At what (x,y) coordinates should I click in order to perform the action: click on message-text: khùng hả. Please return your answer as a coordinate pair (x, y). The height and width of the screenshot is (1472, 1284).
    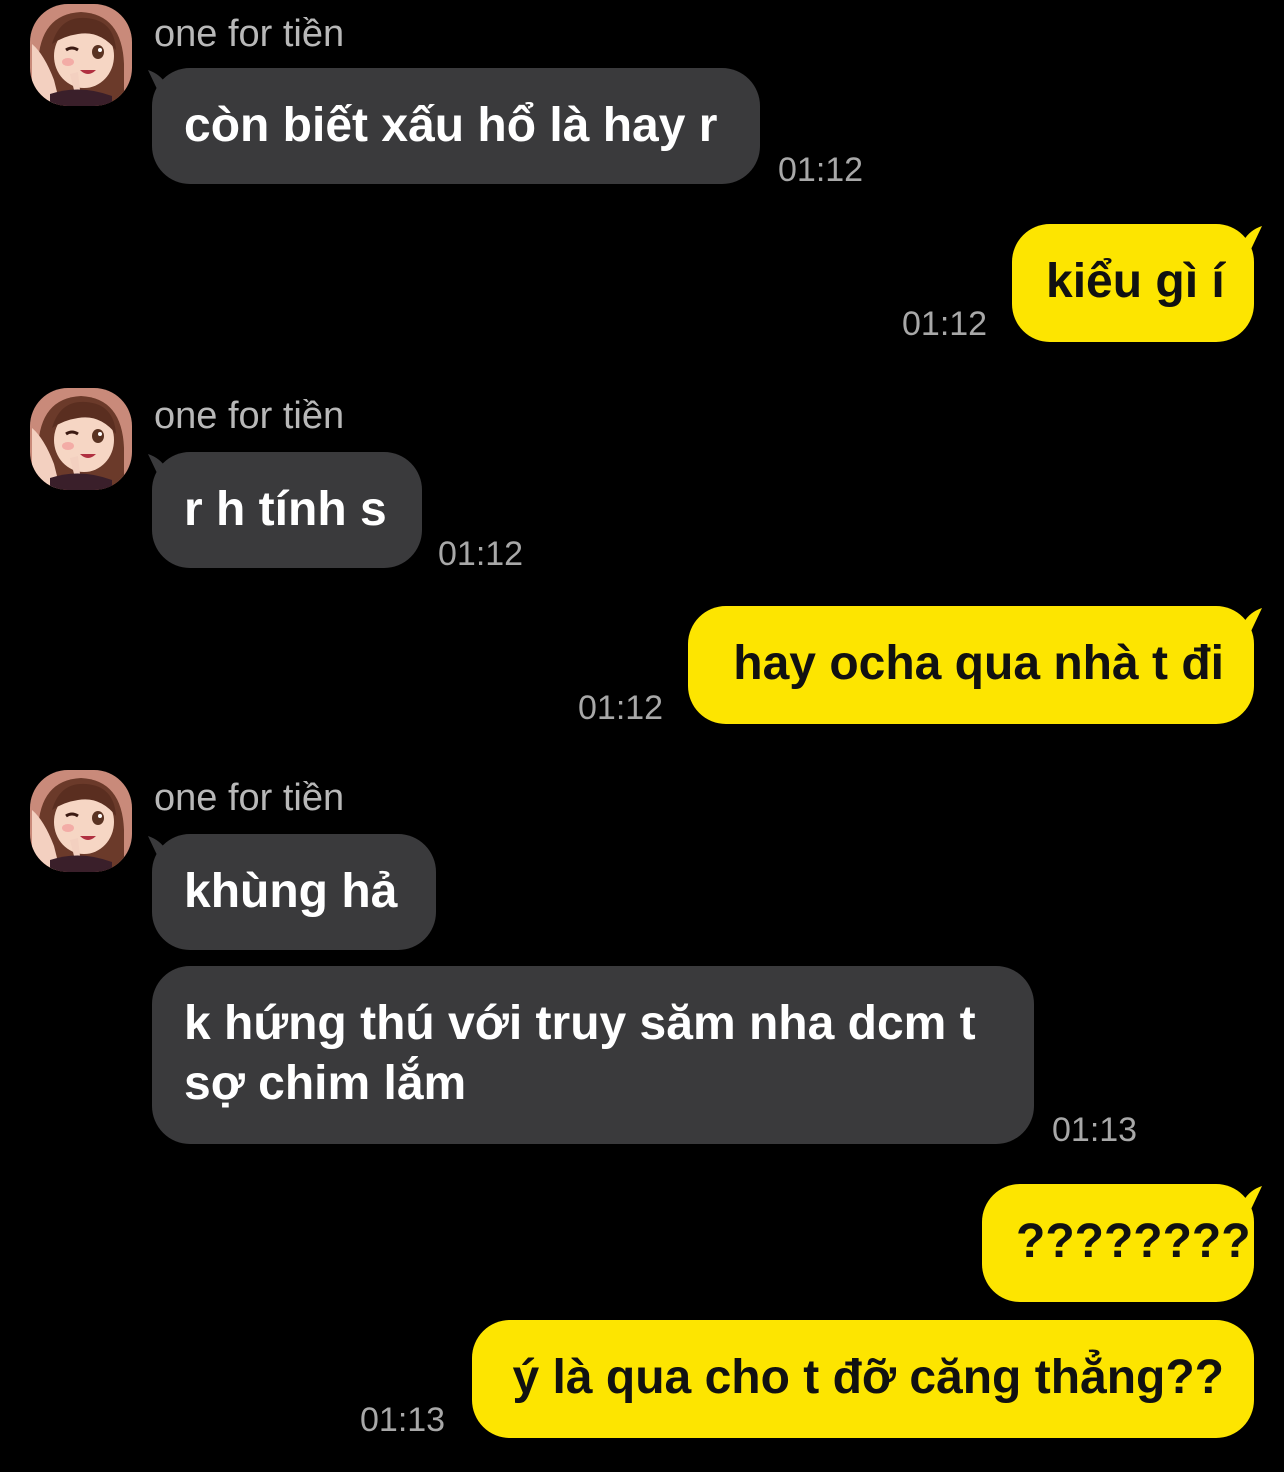
    Looking at the image, I should click on (291, 891).